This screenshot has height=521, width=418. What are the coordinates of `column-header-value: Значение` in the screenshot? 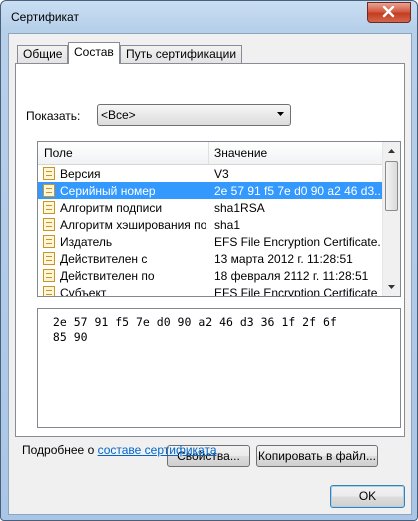 It's located at (240, 153).